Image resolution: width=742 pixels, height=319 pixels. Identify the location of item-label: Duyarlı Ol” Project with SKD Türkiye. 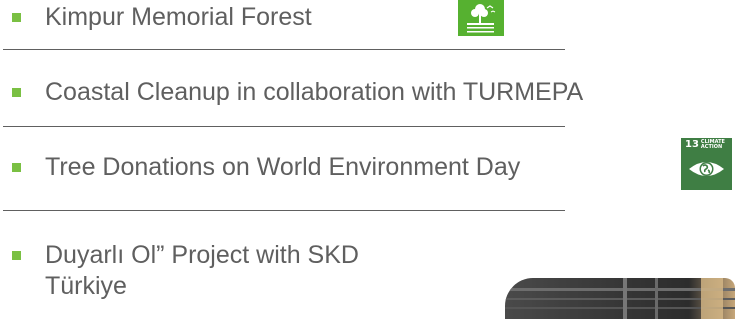
(202, 270).